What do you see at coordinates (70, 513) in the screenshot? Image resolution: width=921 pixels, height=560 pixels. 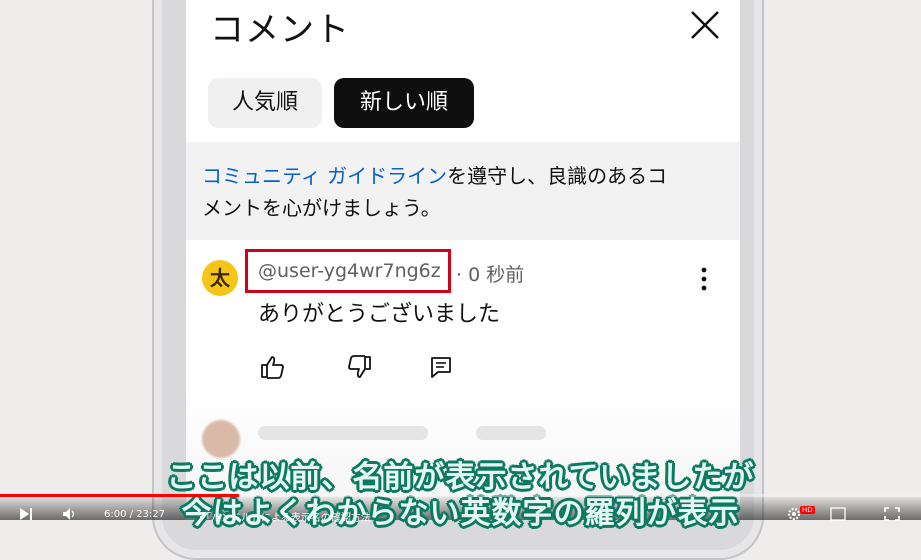 I see `volume-icon` at bounding box center [70, 513].